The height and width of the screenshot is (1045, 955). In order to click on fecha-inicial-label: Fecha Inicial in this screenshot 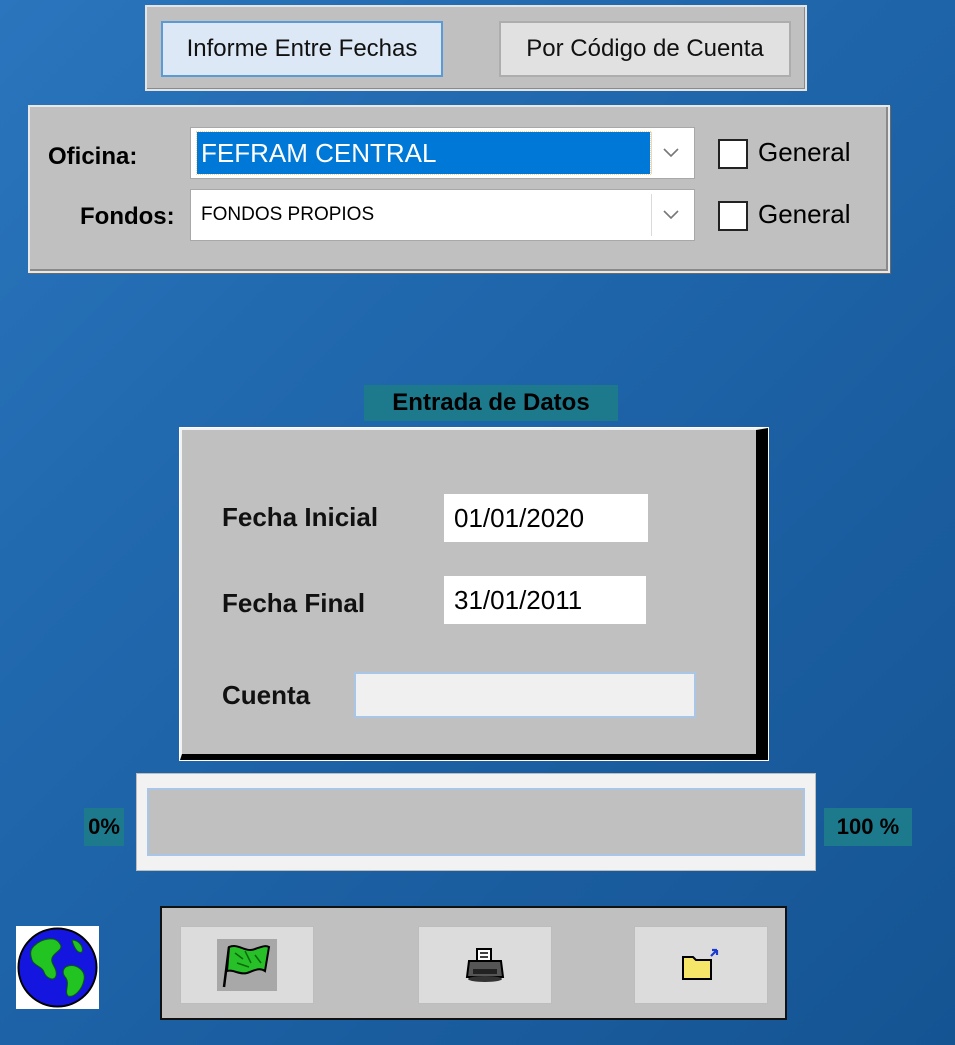, I will do `click(300, 517)`.